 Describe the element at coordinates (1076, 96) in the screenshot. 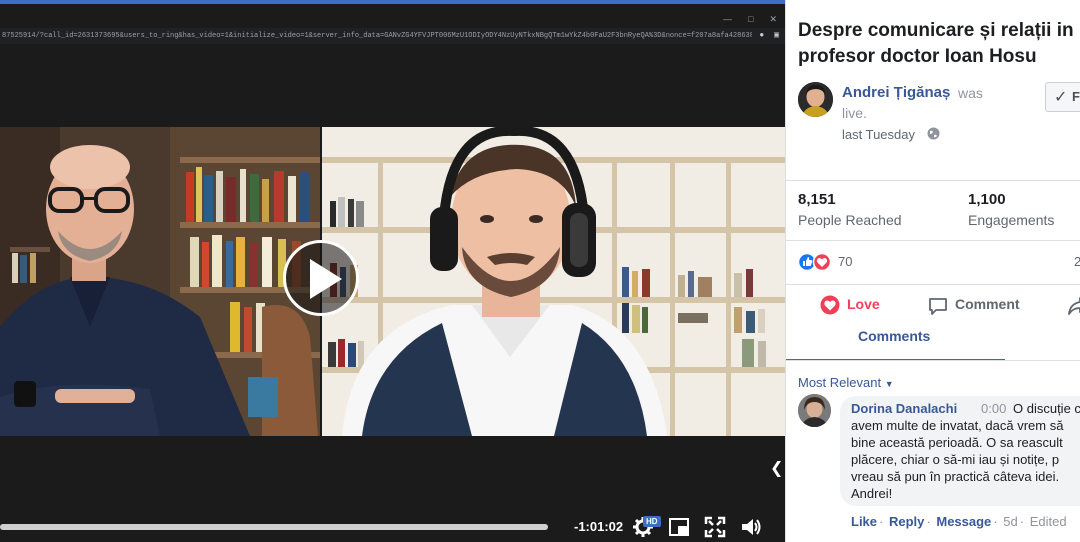

I see `follow-button-label: F` at that location.